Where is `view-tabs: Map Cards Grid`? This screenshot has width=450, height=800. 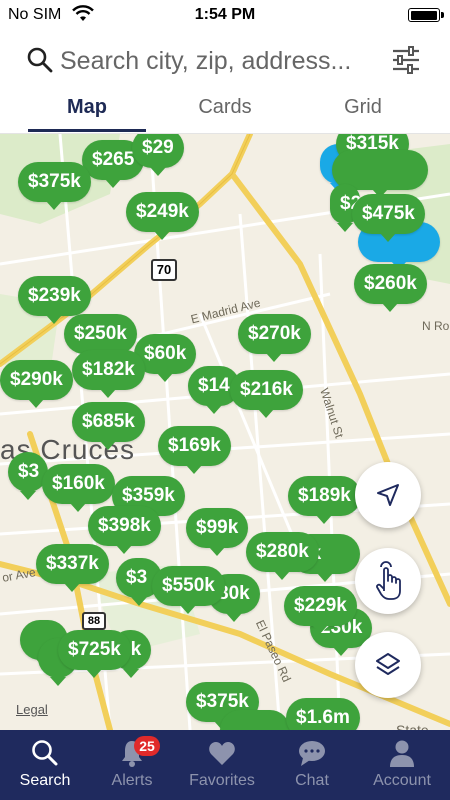 view-tabs: Map Cards Grid is located at coordinates (225, 113).